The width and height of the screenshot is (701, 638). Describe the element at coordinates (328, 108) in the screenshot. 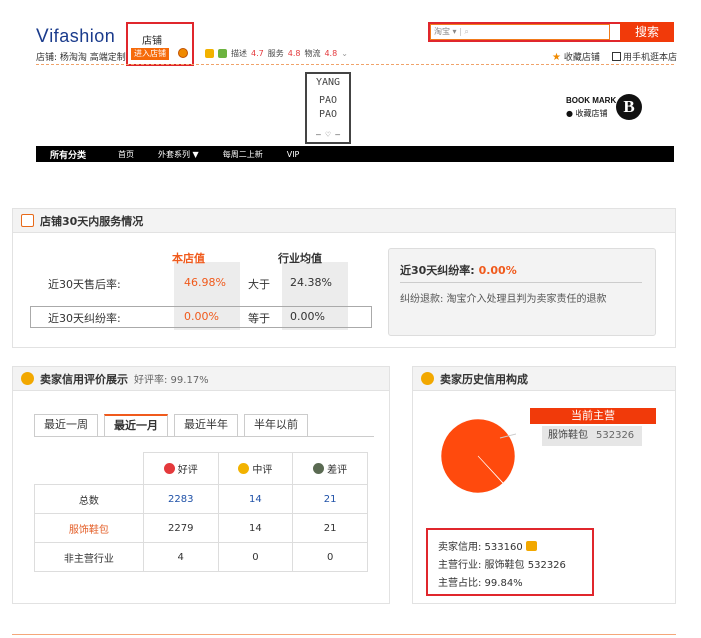

I see `brand-logo: YANG PAO PAO — ♡ —` at that location.